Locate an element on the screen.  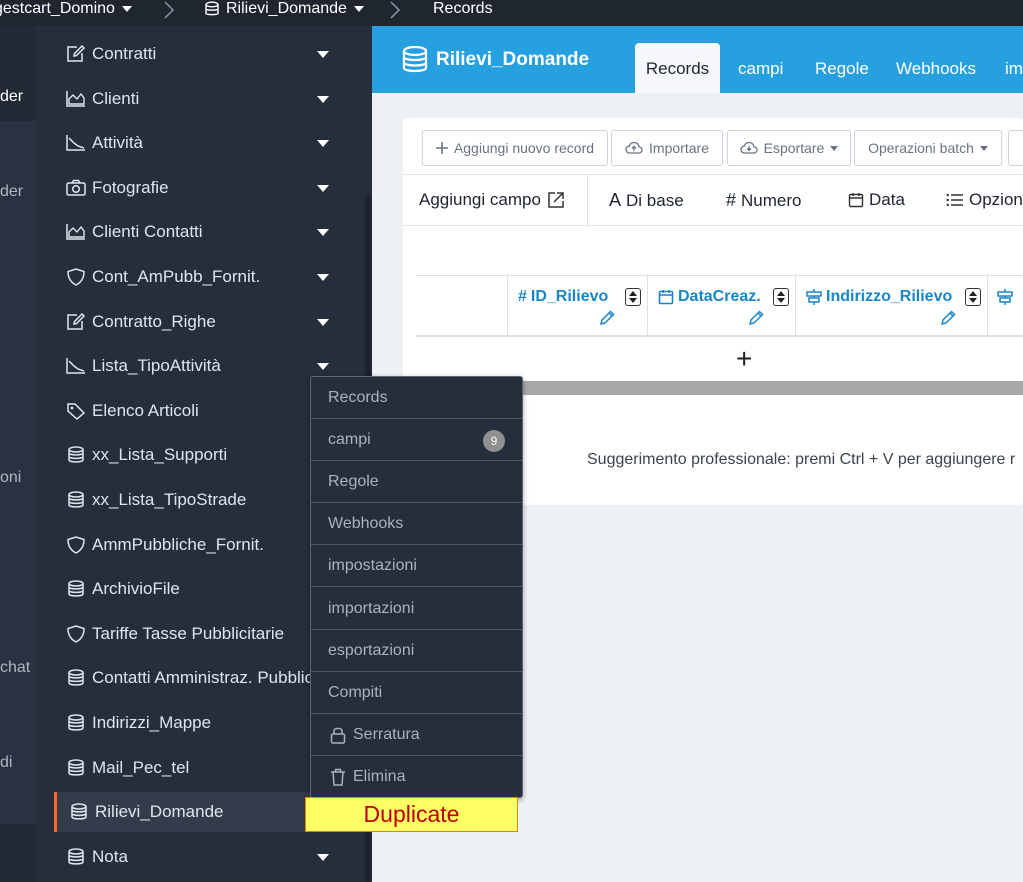
more-toolbar-button is located at coordinates (1015, 148).